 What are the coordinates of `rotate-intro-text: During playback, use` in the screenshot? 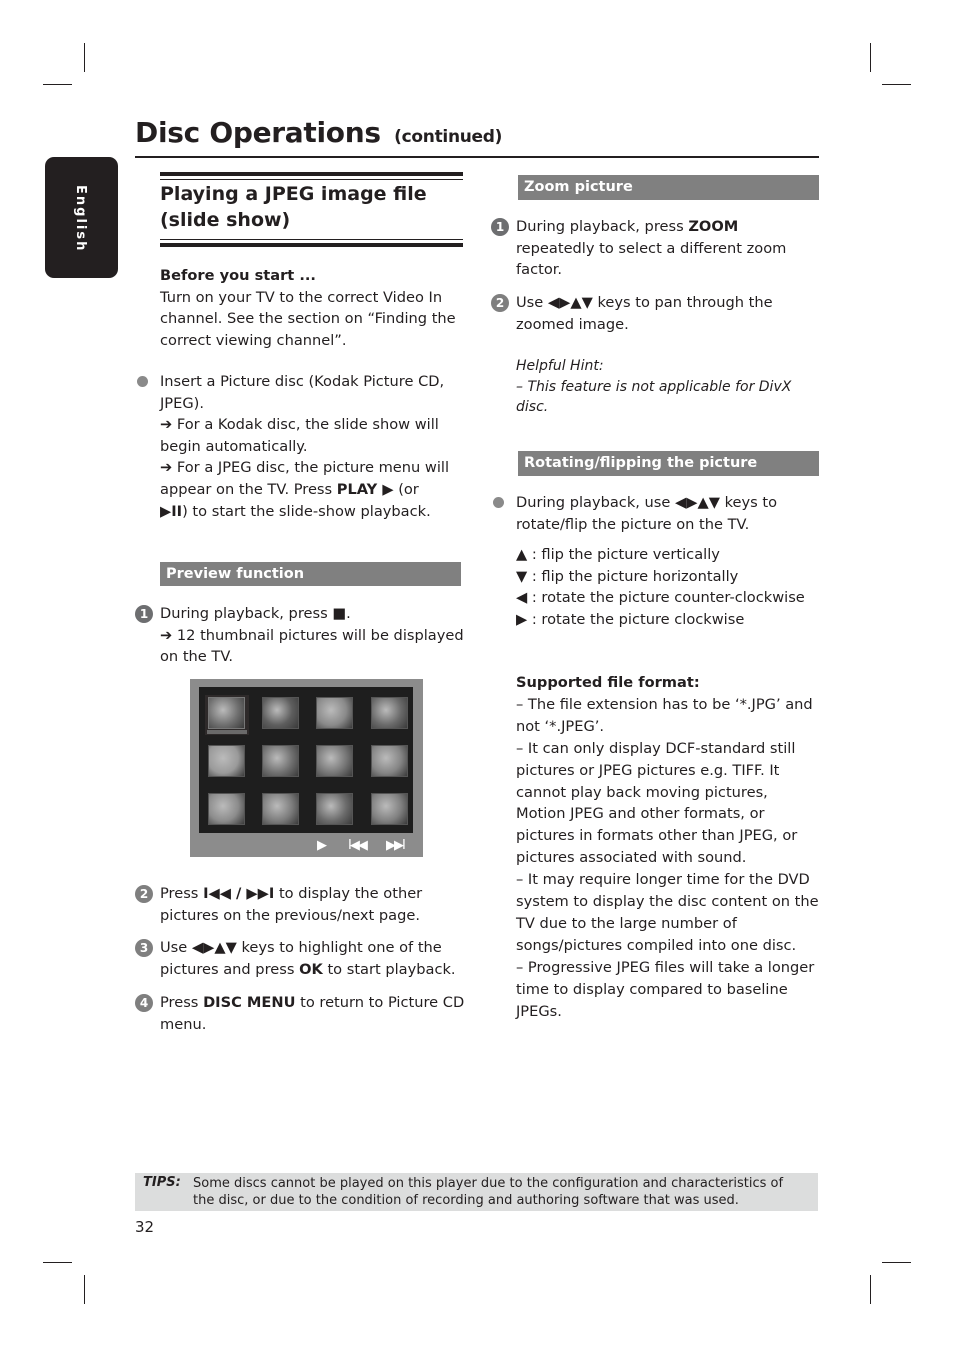 It's located at (593, 502).